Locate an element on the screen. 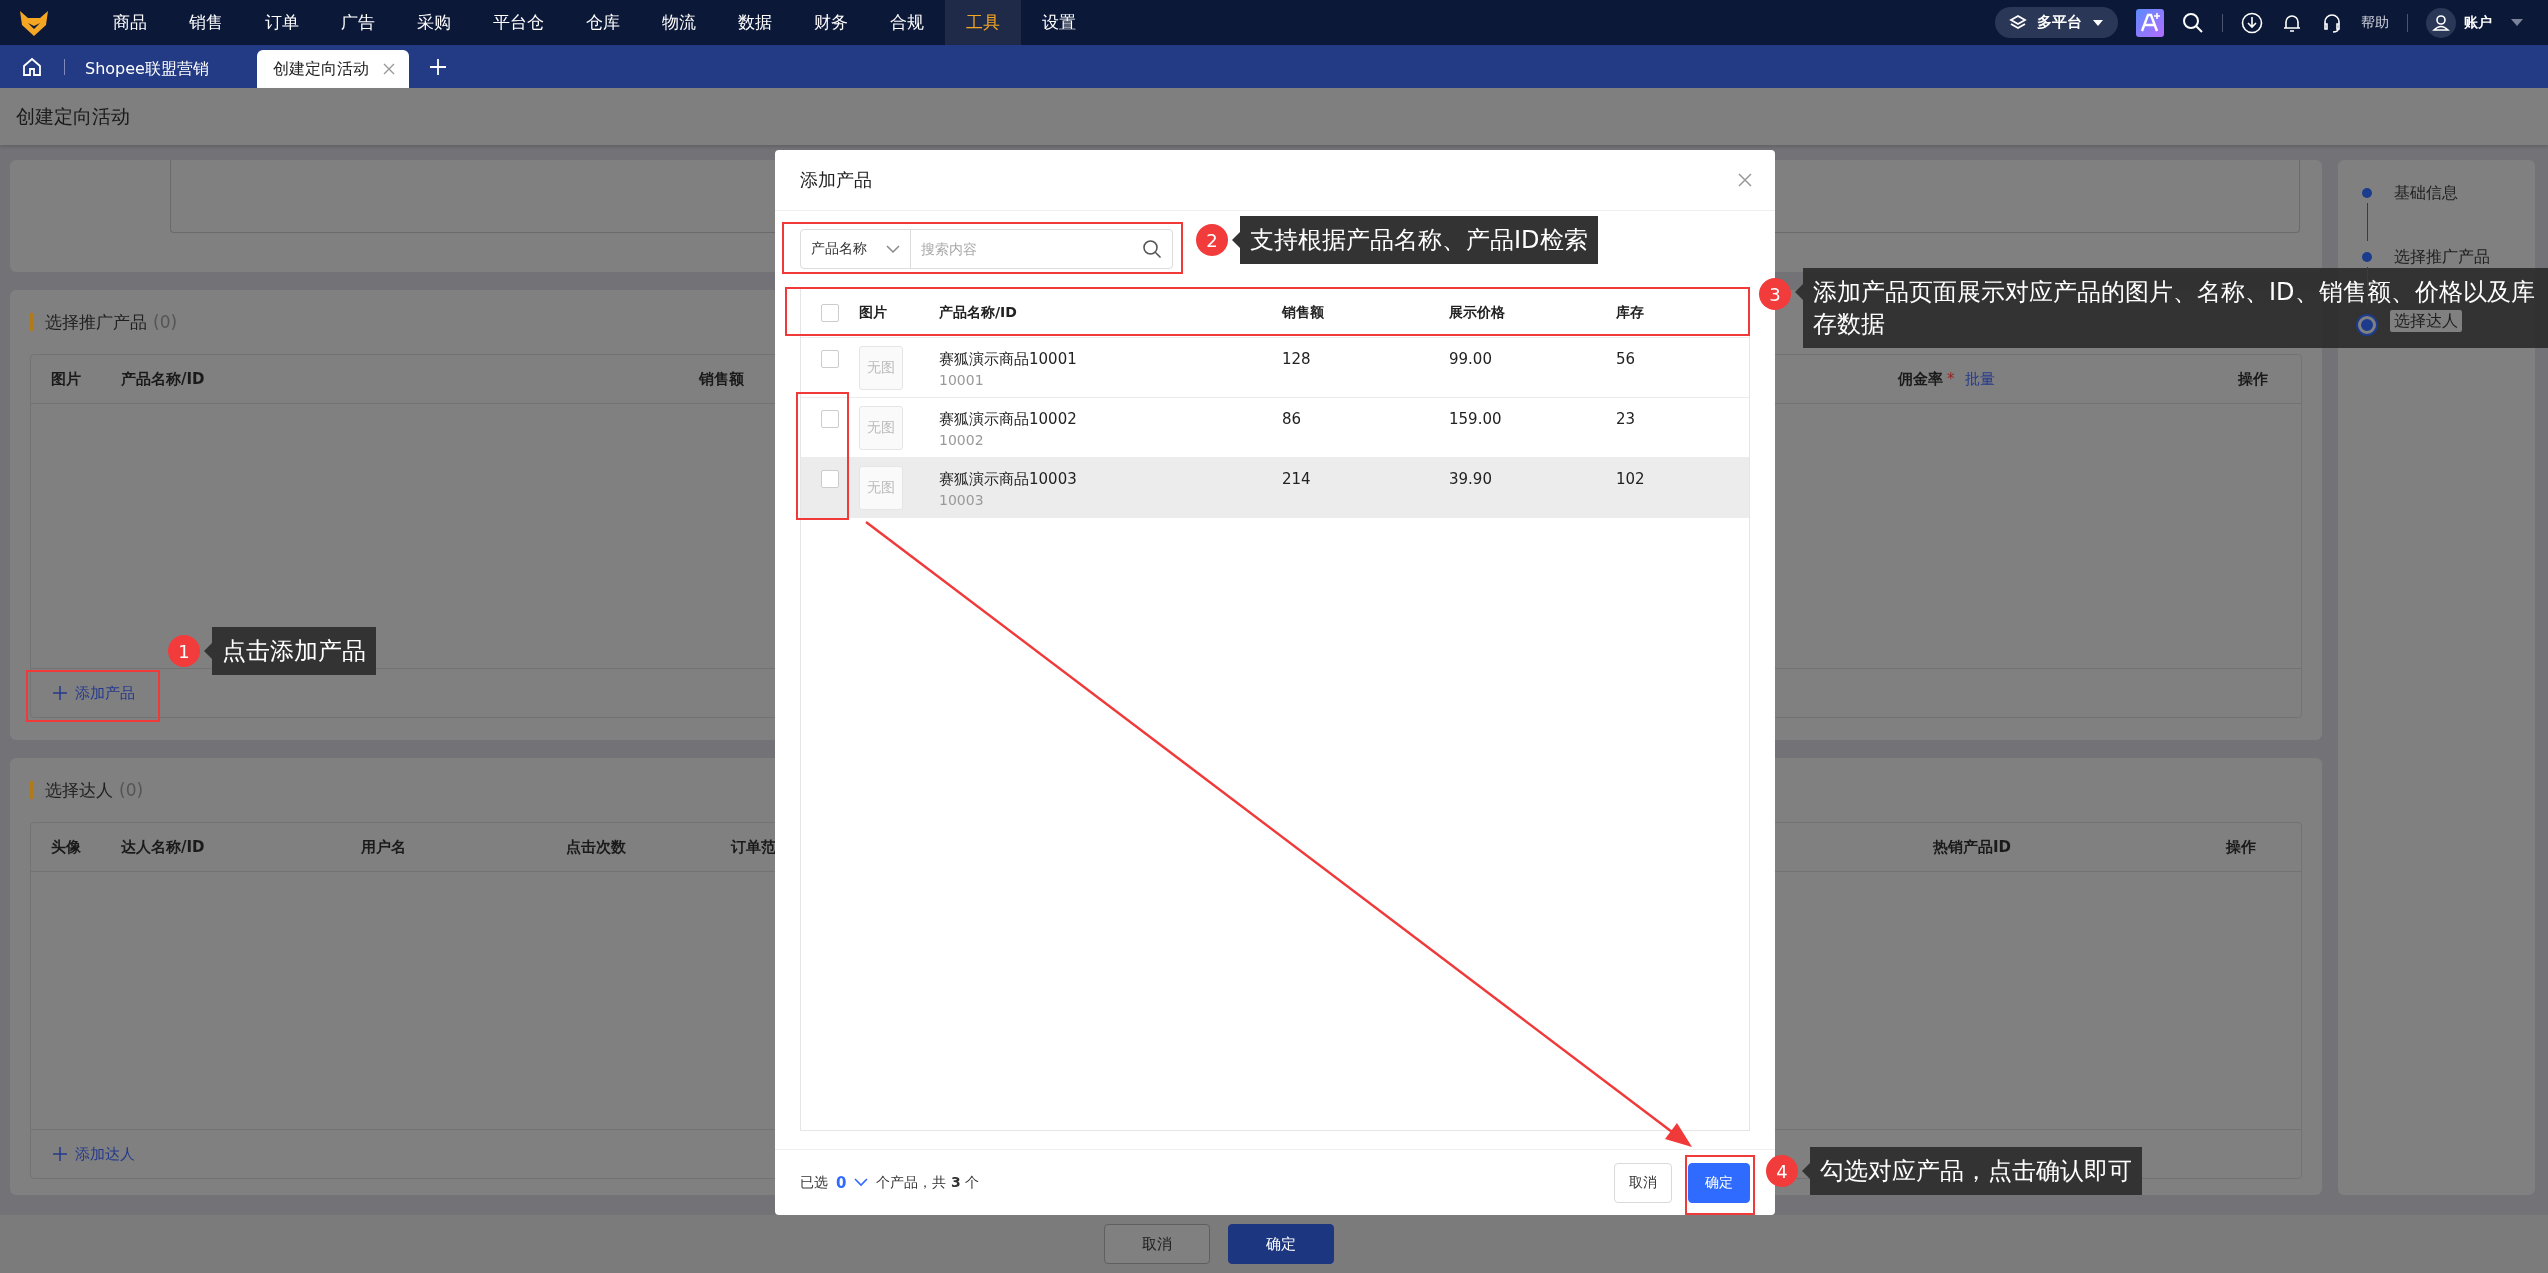 The height and width of the screenshot is (1273, 2548). selected-count: 0 is located at coordinates (841, 1182).